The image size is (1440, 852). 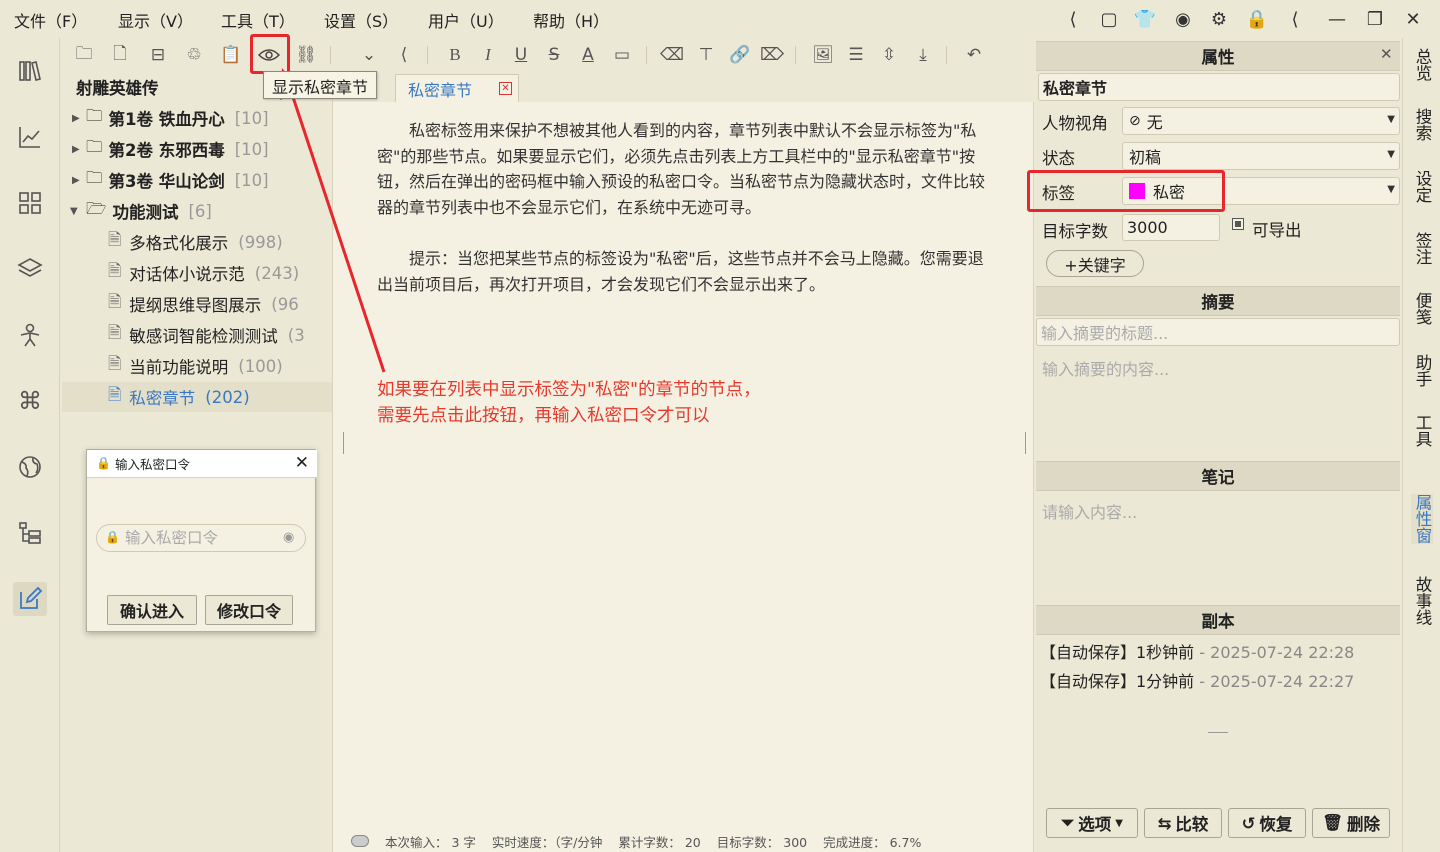 I want to click on menu-file: 文件（F）, so click(x=50, y=20).